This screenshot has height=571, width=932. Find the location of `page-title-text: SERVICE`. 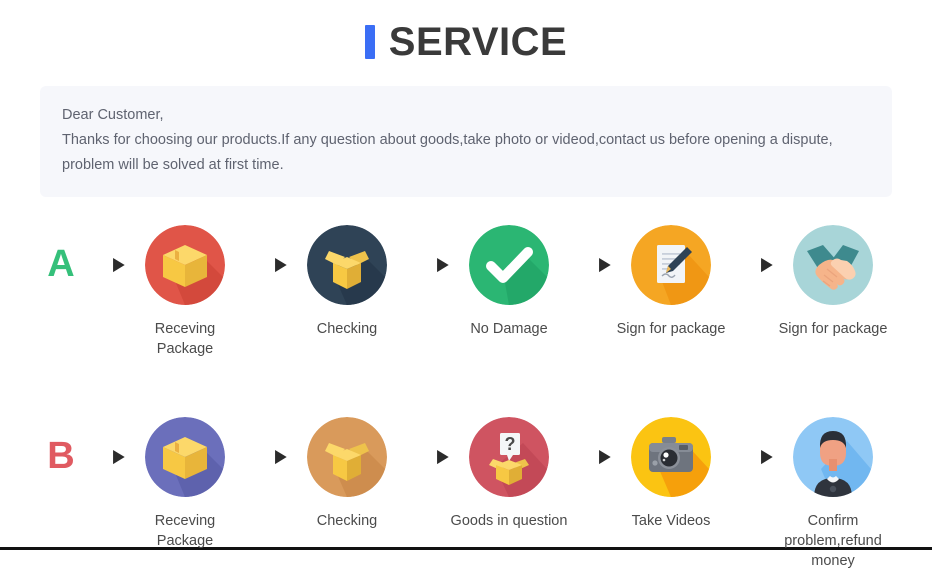

page-title-text: SERVICE is located at coordinates (478, 42).